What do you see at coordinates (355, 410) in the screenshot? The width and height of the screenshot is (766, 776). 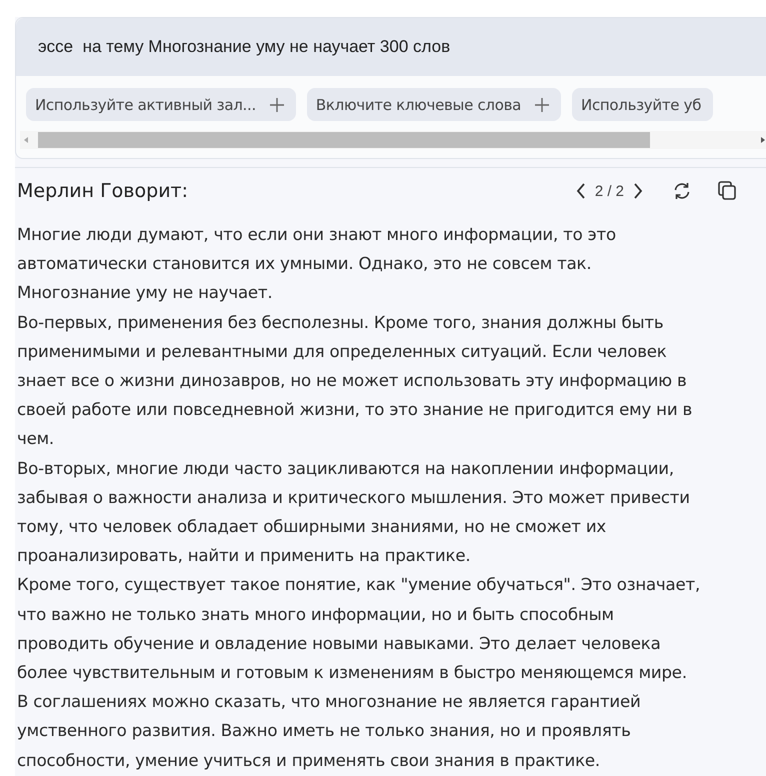 I see `response-text-line: своей работе или повседневной жизни, то это знание не пригодится ему ни в` at bounding box center [355, 410].